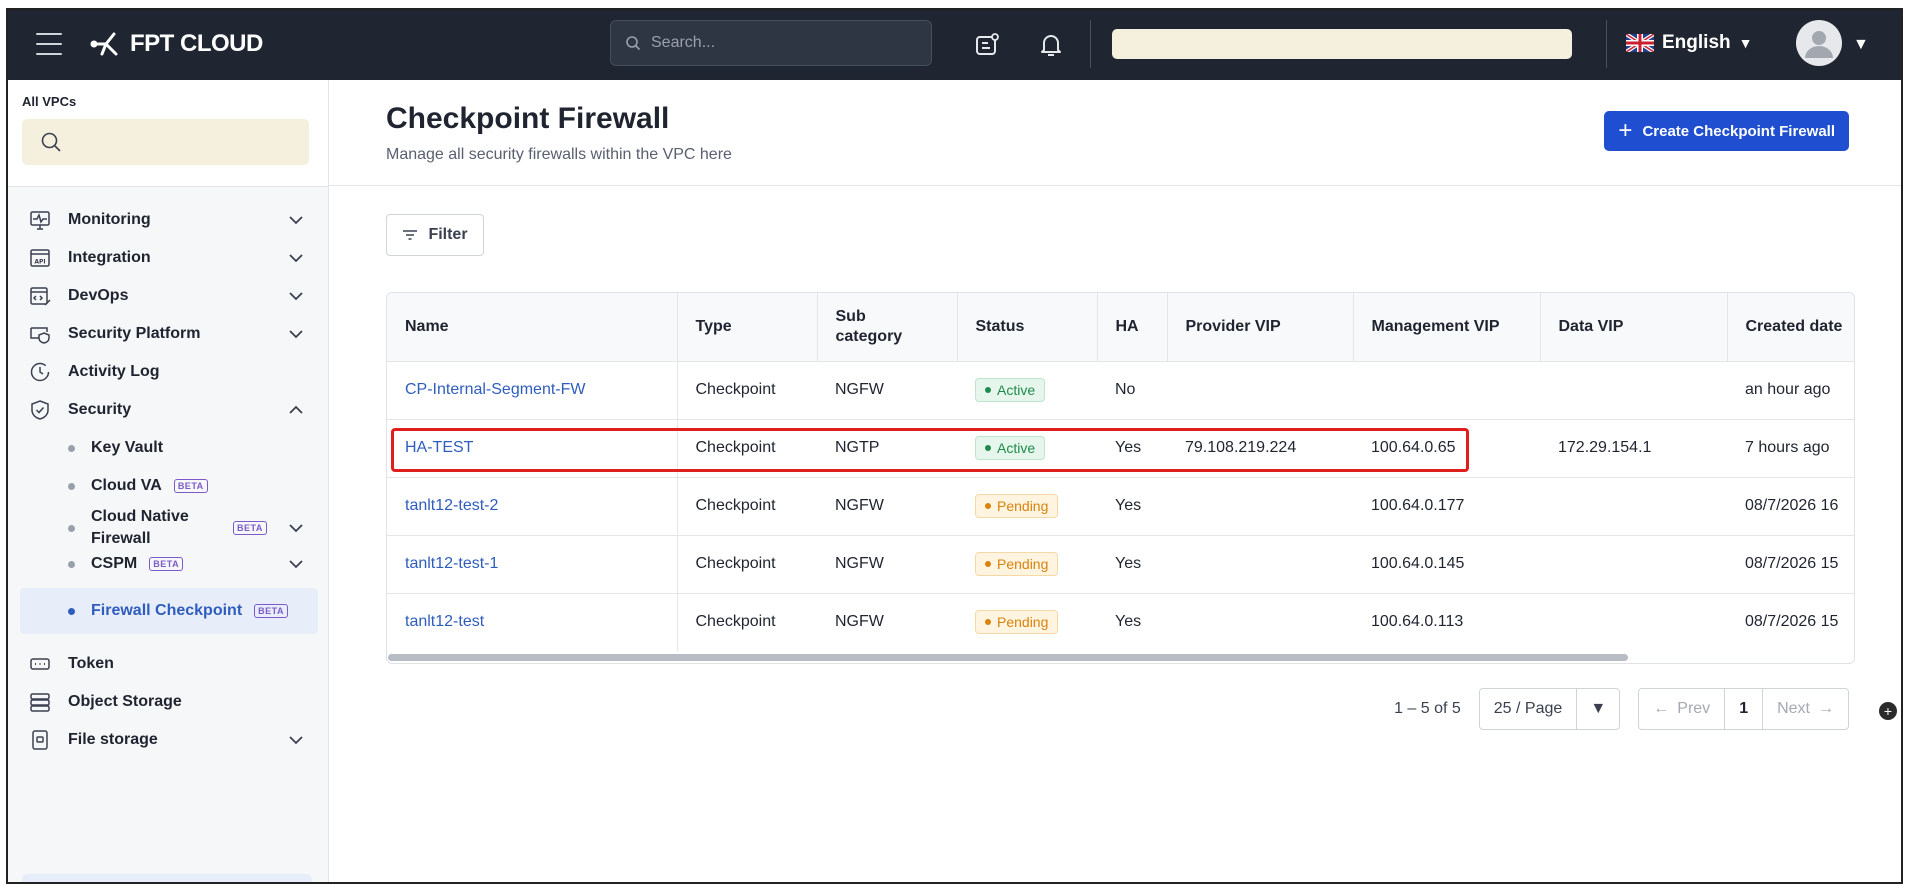 This screenshot has height=894, width=1906. I want to click on page-size-select: 25 / Page ▼, so click(1549, 709).